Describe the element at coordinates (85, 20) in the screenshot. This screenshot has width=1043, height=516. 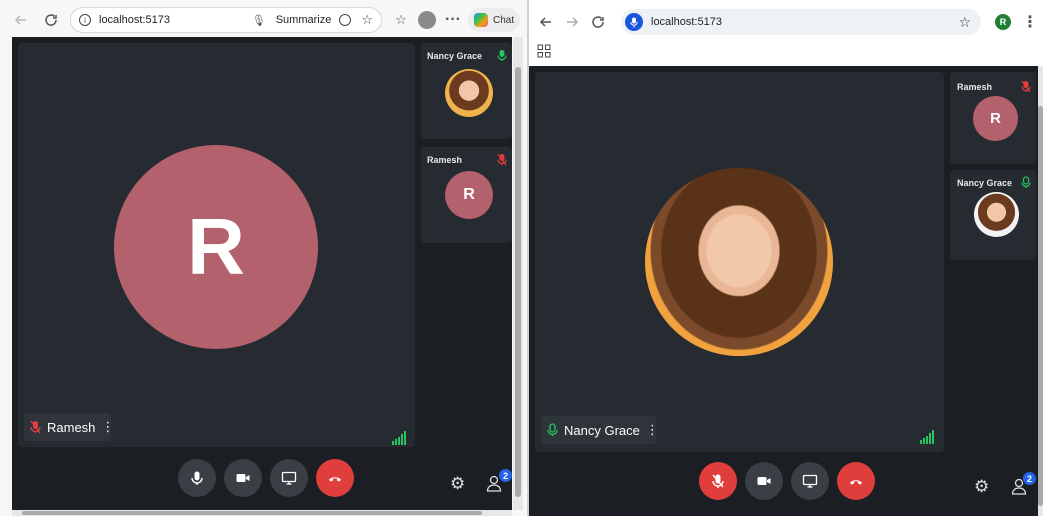
I see `info-icon: i` at that location.